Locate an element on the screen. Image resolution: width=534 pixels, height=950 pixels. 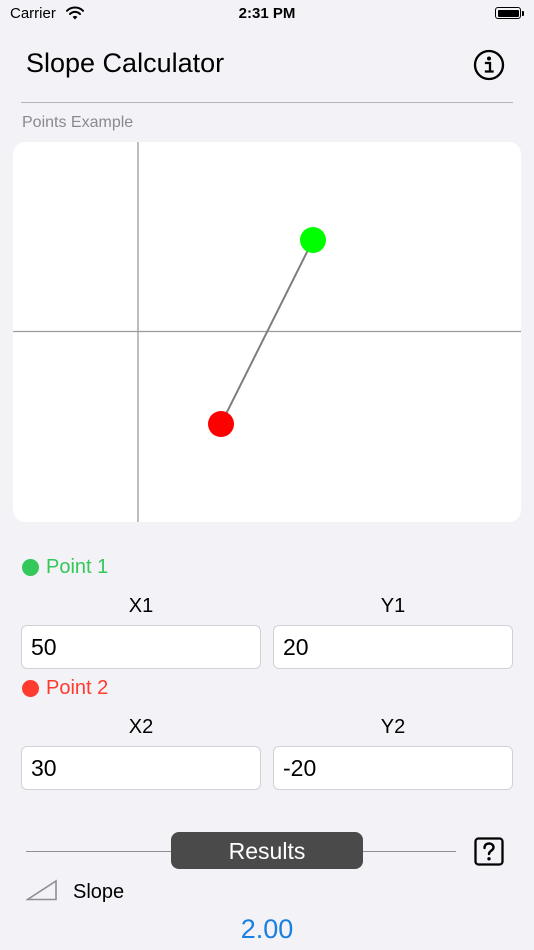
battery-tip is located at coordinates (523, 13).